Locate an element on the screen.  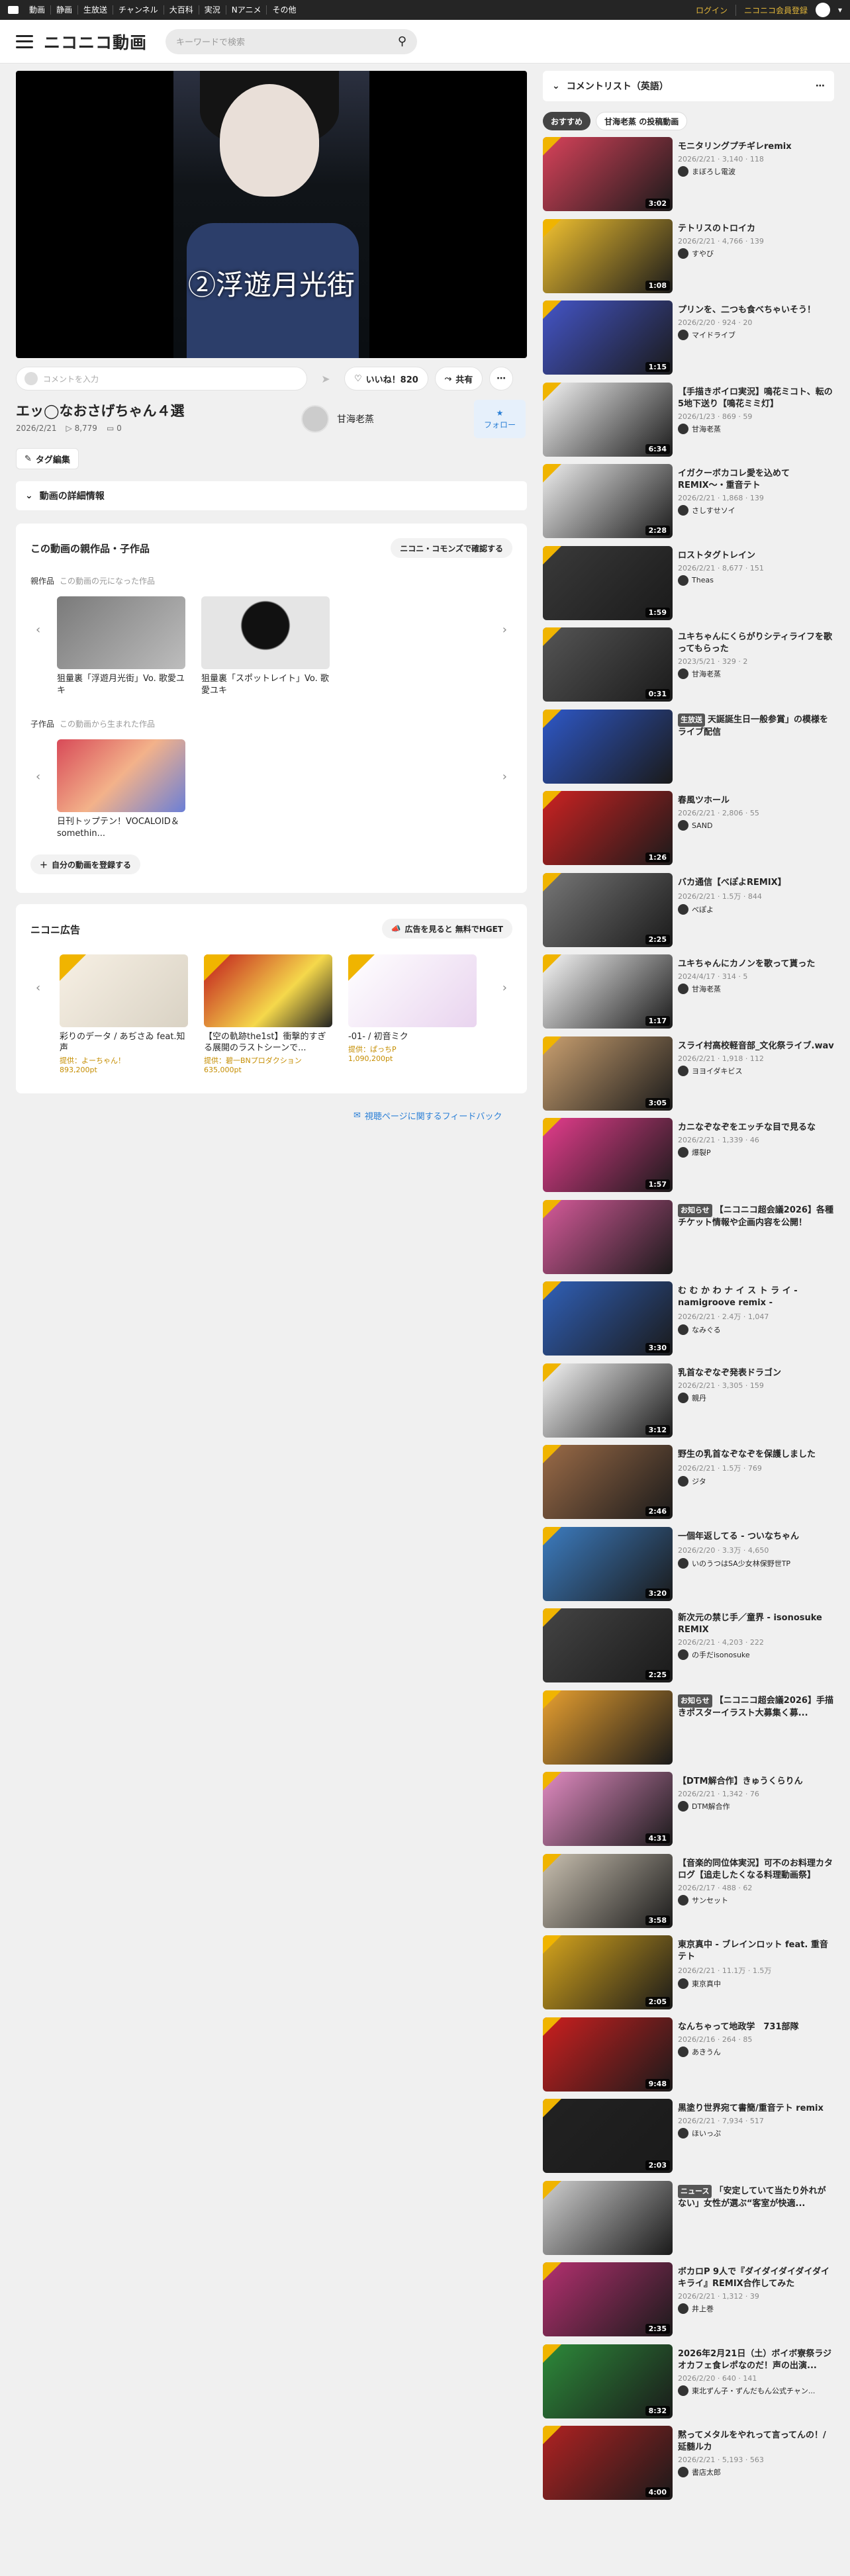
video-title: ユキちゃんにカノンを歌って貰った is located at coordinates (756, 964).